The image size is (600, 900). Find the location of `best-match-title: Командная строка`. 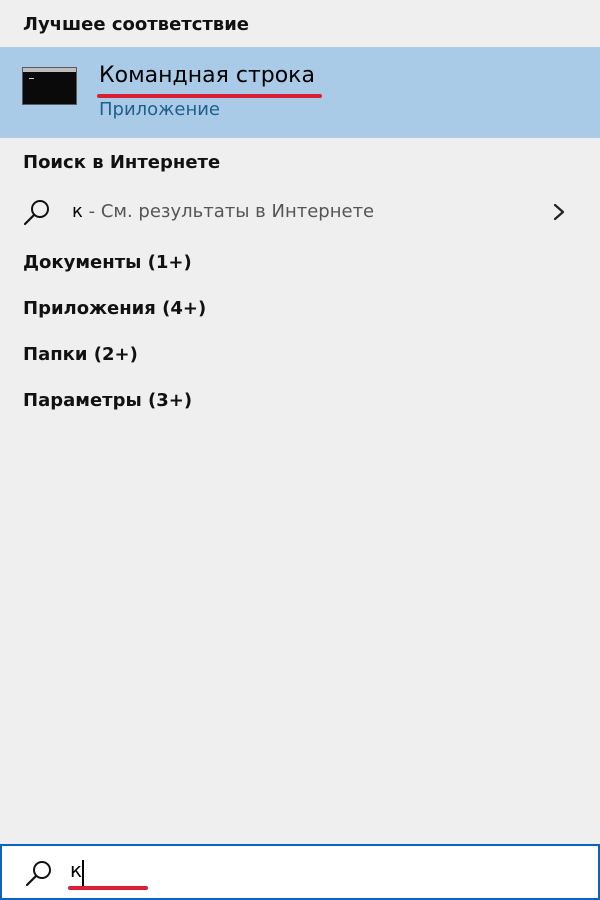

best-match-title: Командная строка is located at coordinates (207, 75).